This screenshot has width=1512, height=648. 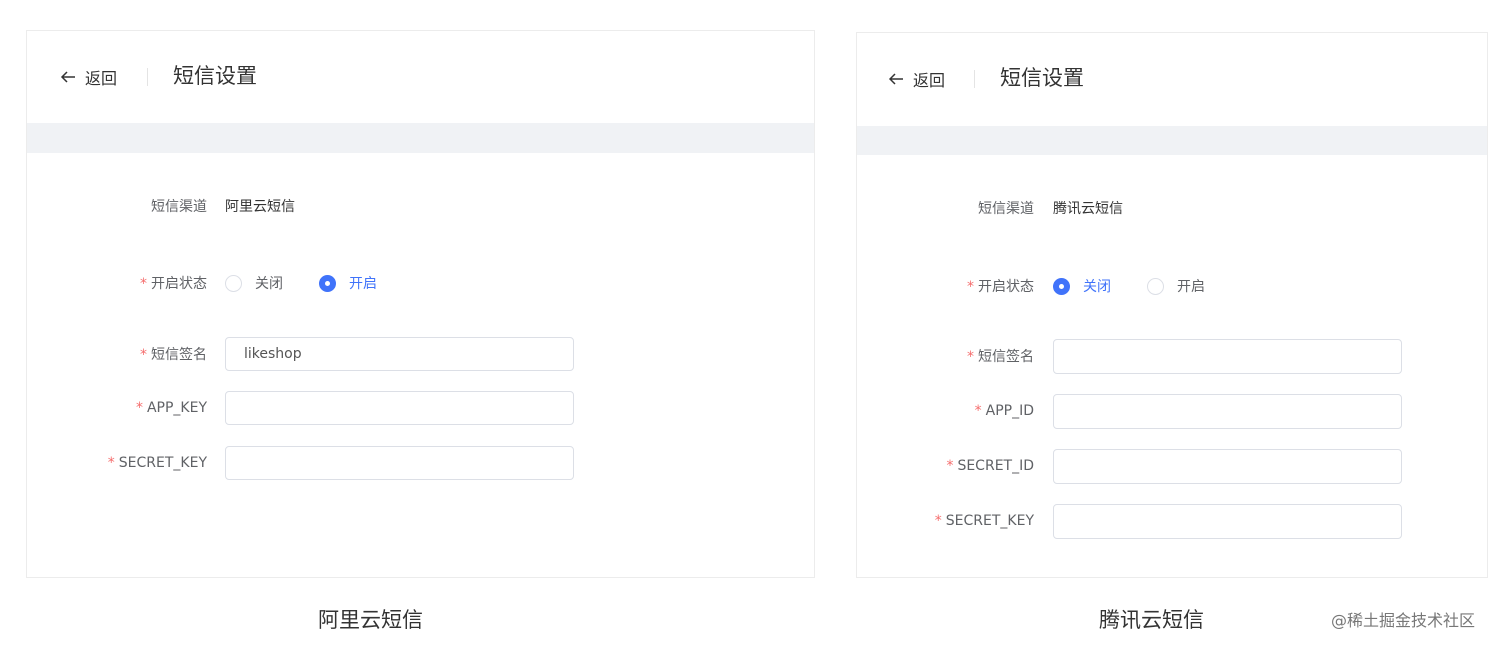 I want to click on sign-row: * 短信签名 likeshop, so click(x=421, y=354).